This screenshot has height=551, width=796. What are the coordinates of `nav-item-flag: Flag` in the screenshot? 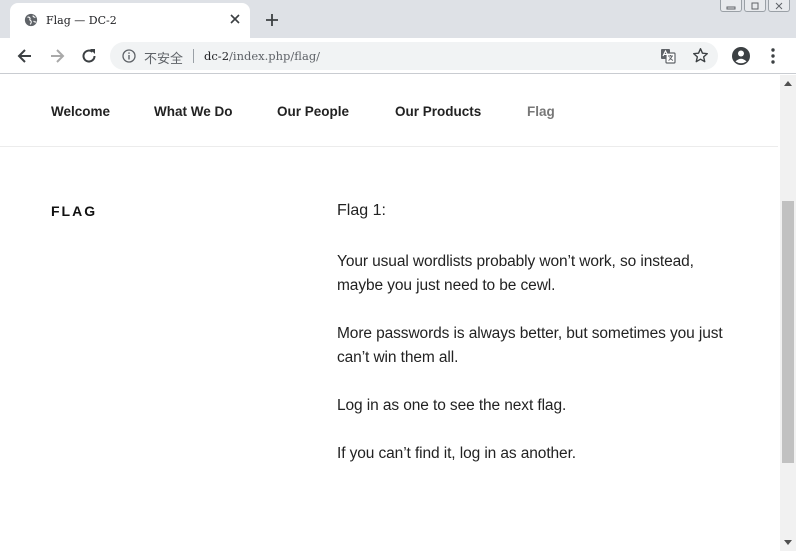 It's located at (541, 111).